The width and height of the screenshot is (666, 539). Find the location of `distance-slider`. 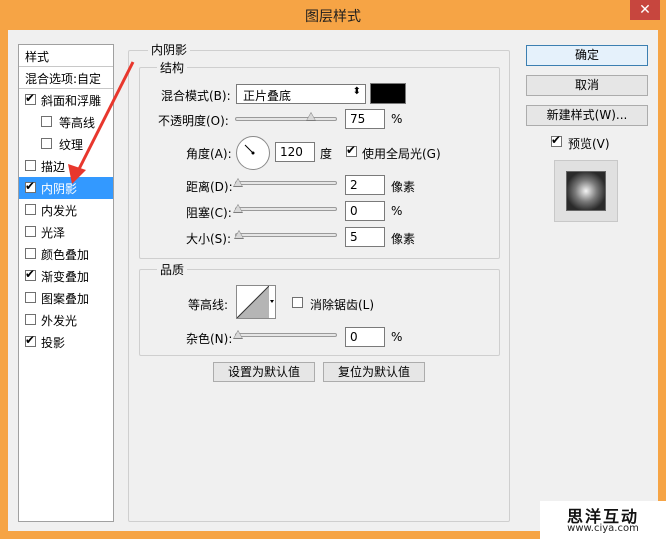

distance-slider is located at coordinates (286, 183).